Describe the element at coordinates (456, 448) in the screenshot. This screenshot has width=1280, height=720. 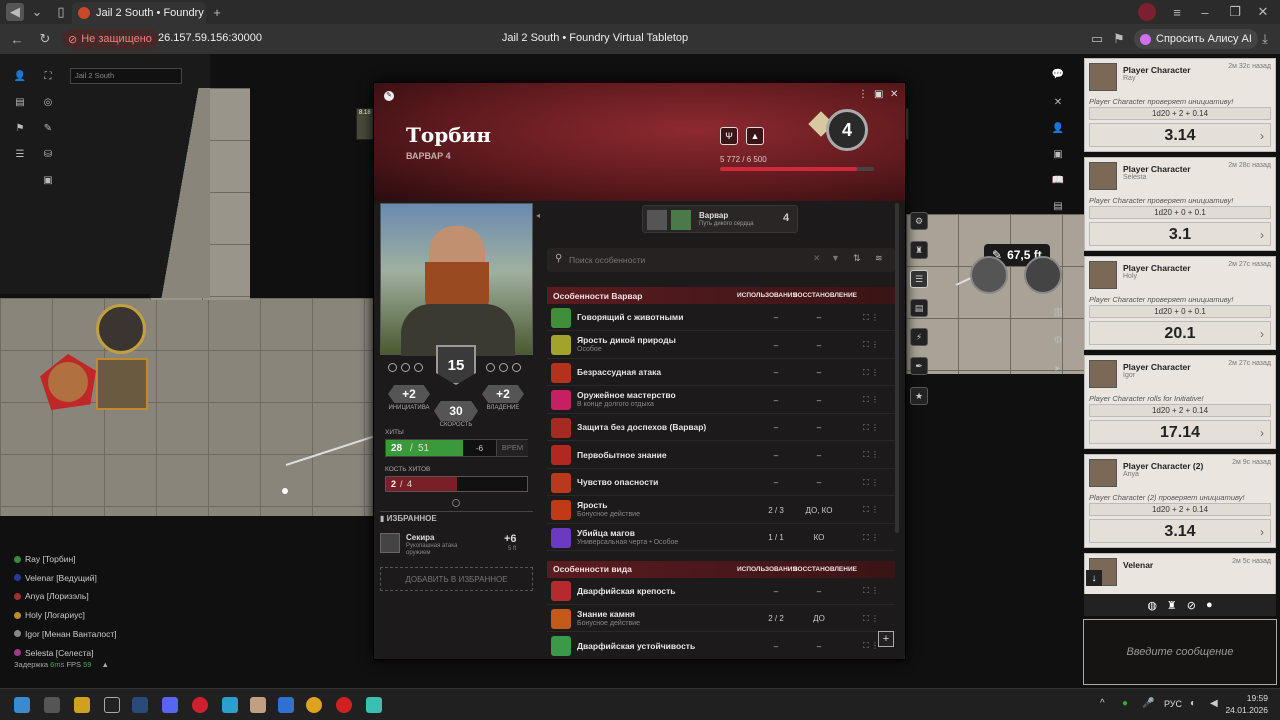
I see `hp-bar: 28 / 51 -6 ВРЕМ` at that location.